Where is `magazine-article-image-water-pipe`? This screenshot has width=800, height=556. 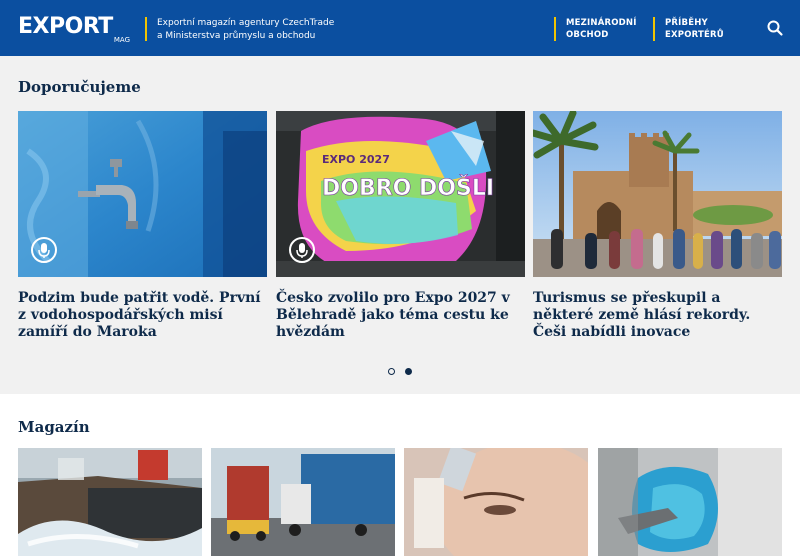 magazine-article-image-water-pipe is located at coordinates (110, 502).